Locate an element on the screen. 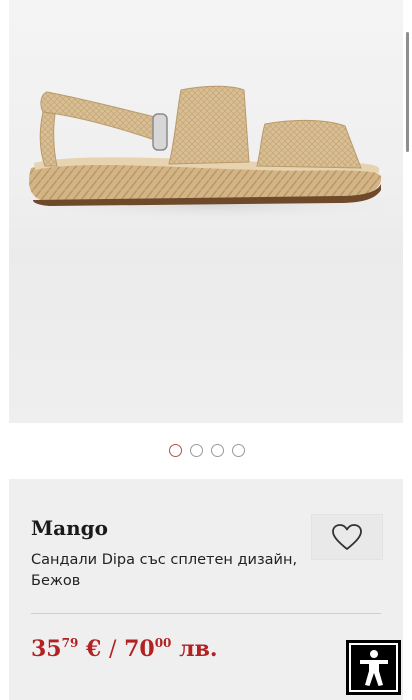 The image size is (412, 700). product-price: 3579 € / 7000 лв. is located at coordinates (124, 649).